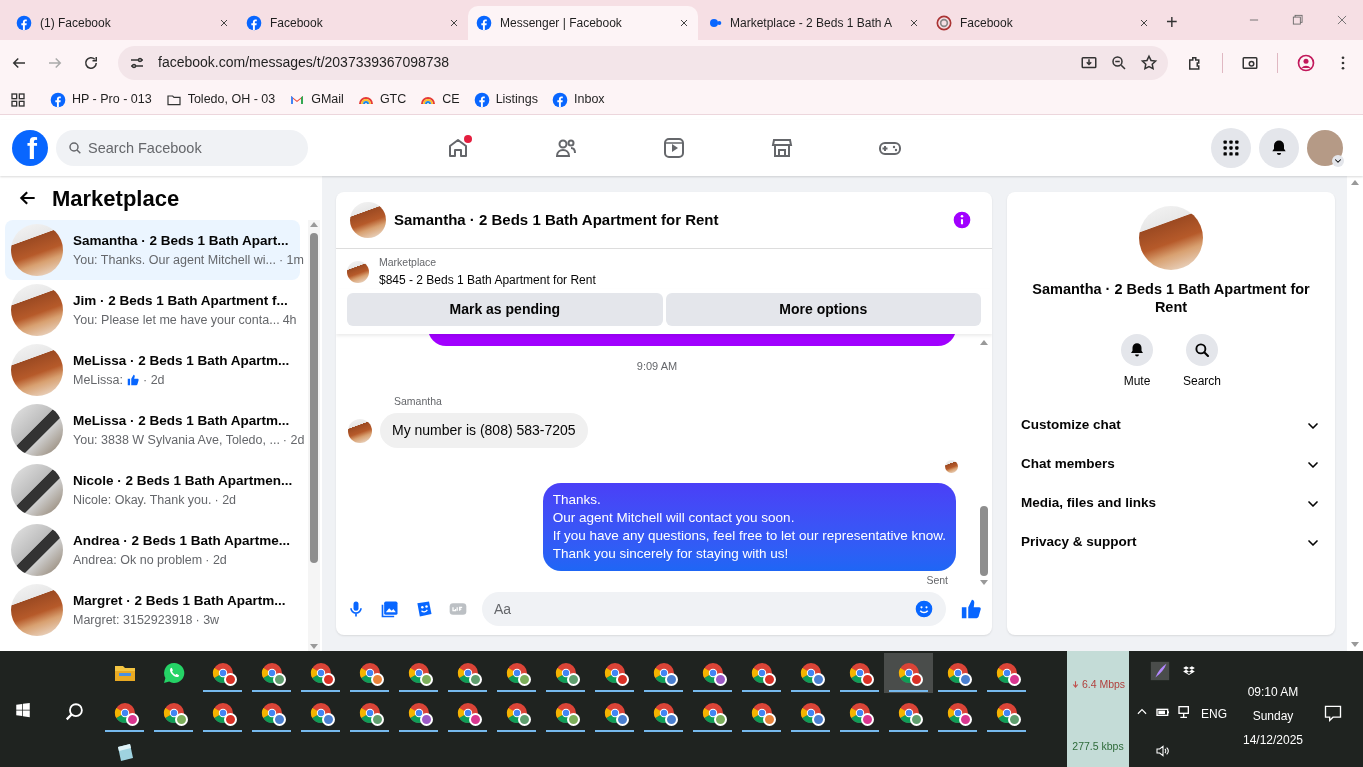 Image resolution: width=1363 pixels, height=767 pixels. What do you see at coordinates (1137, 362) in the screenshot?
I see `action-button: Mute` at bounding box center [1137, 362].